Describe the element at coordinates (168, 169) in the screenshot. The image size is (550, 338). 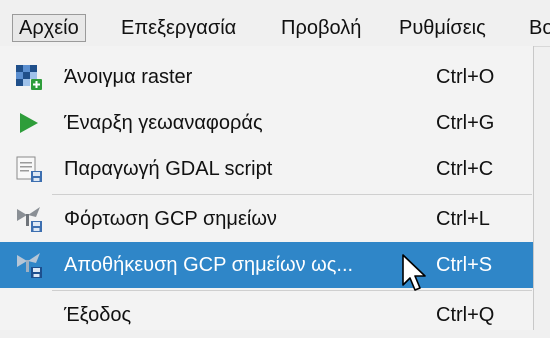
I see `menu-item-label: Παραγωγή GDAL script` at that location.